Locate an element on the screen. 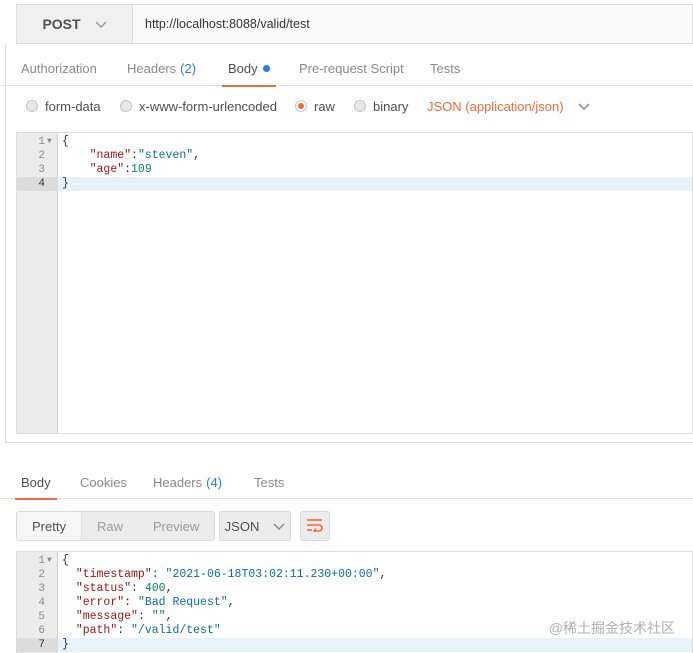  radio-form-data: form-data is located at coordinates (63, 106).